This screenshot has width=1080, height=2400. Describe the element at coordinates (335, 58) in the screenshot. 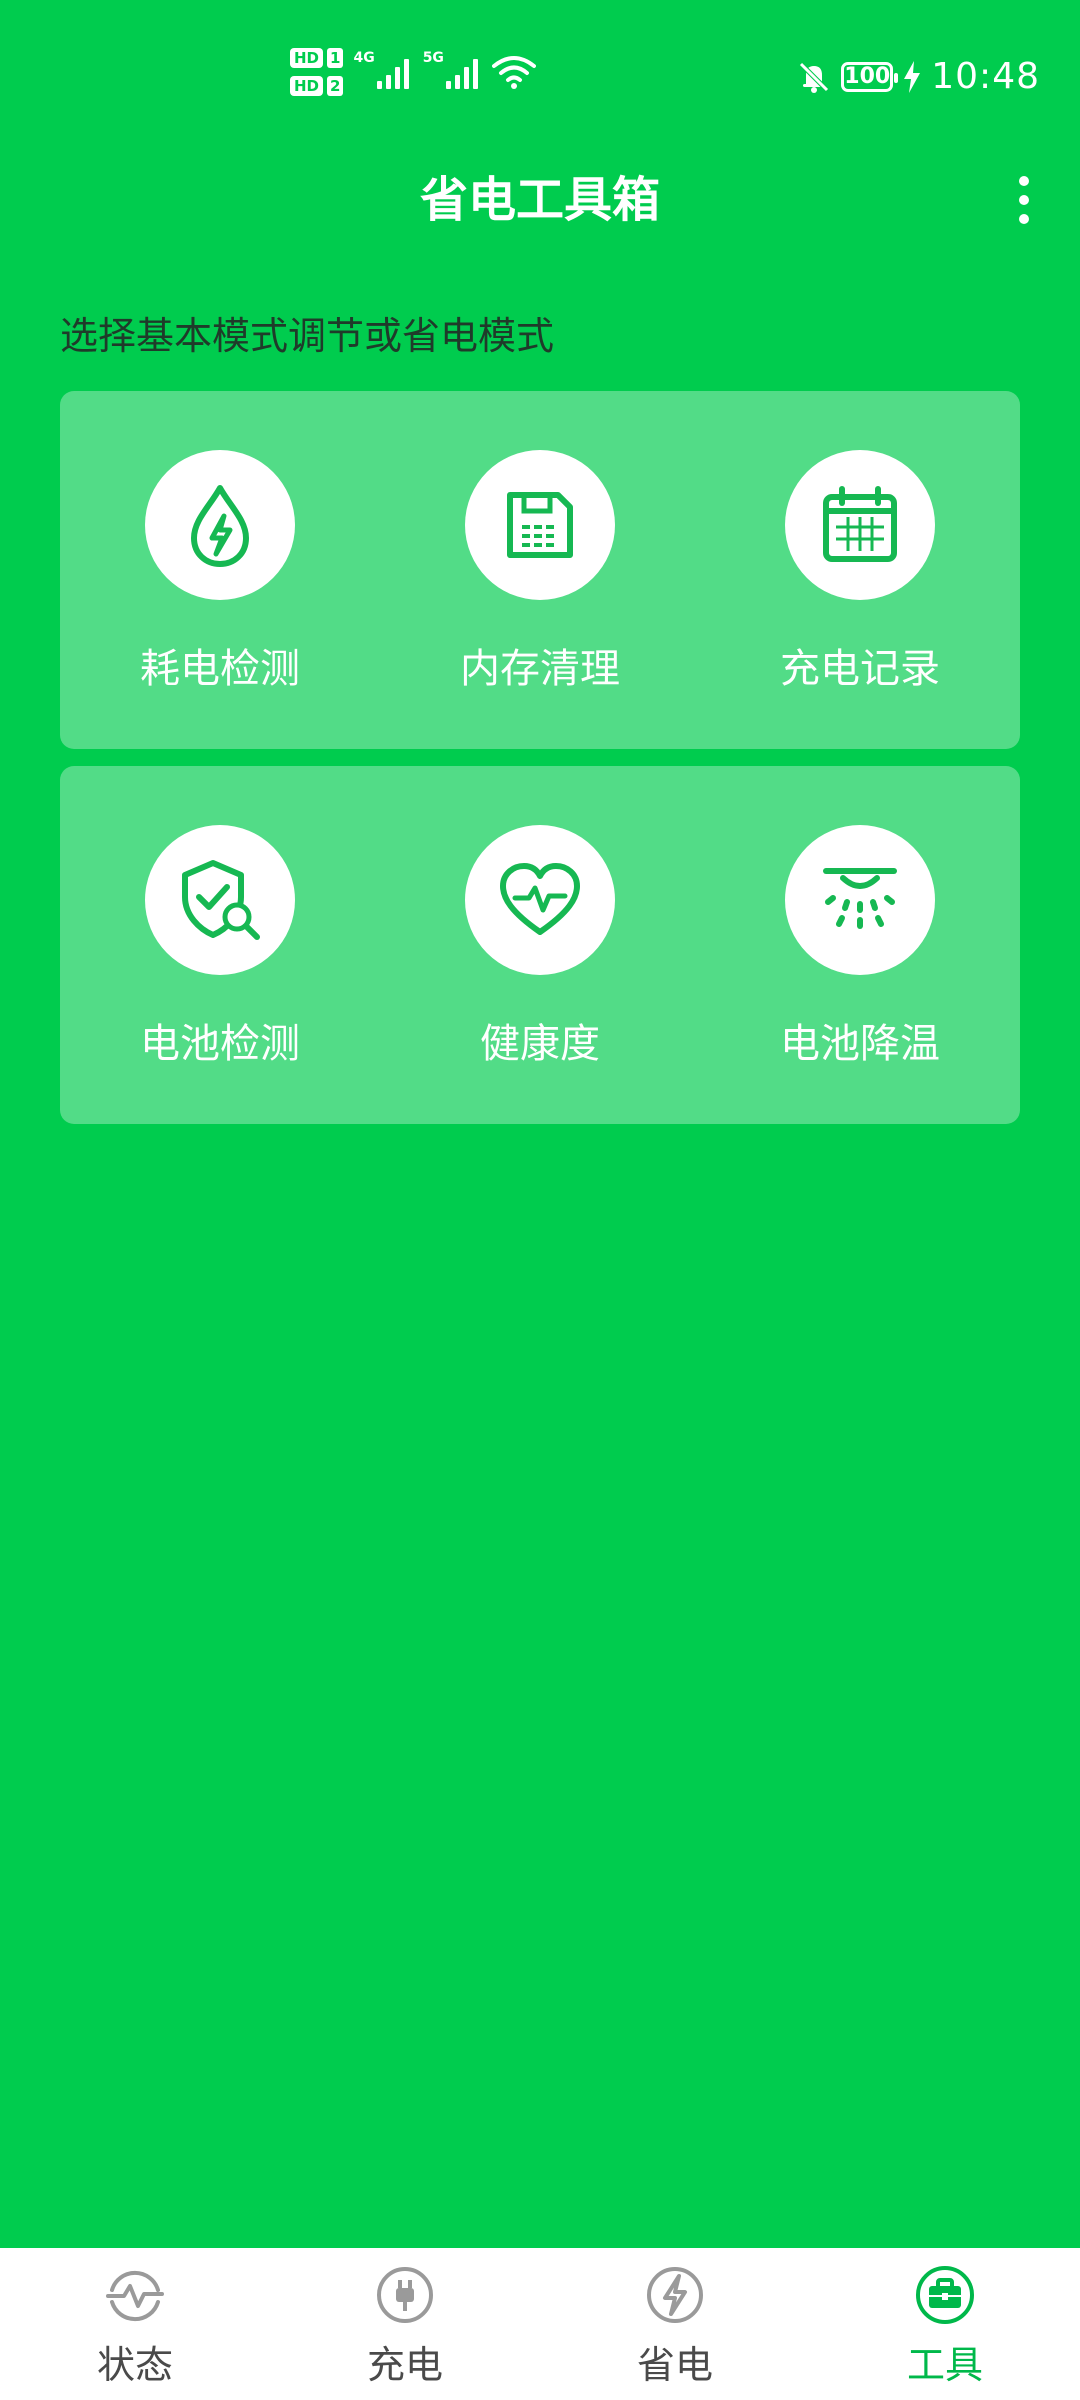

I see `sim-number: 1` at that location.